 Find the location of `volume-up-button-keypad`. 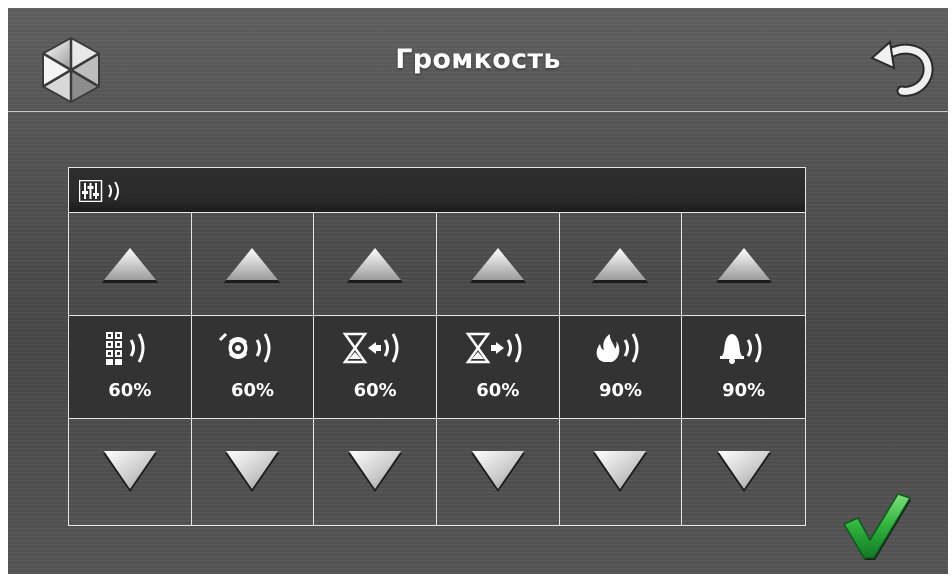

volume-up-button-keypad is located at coordinates (130, 264).